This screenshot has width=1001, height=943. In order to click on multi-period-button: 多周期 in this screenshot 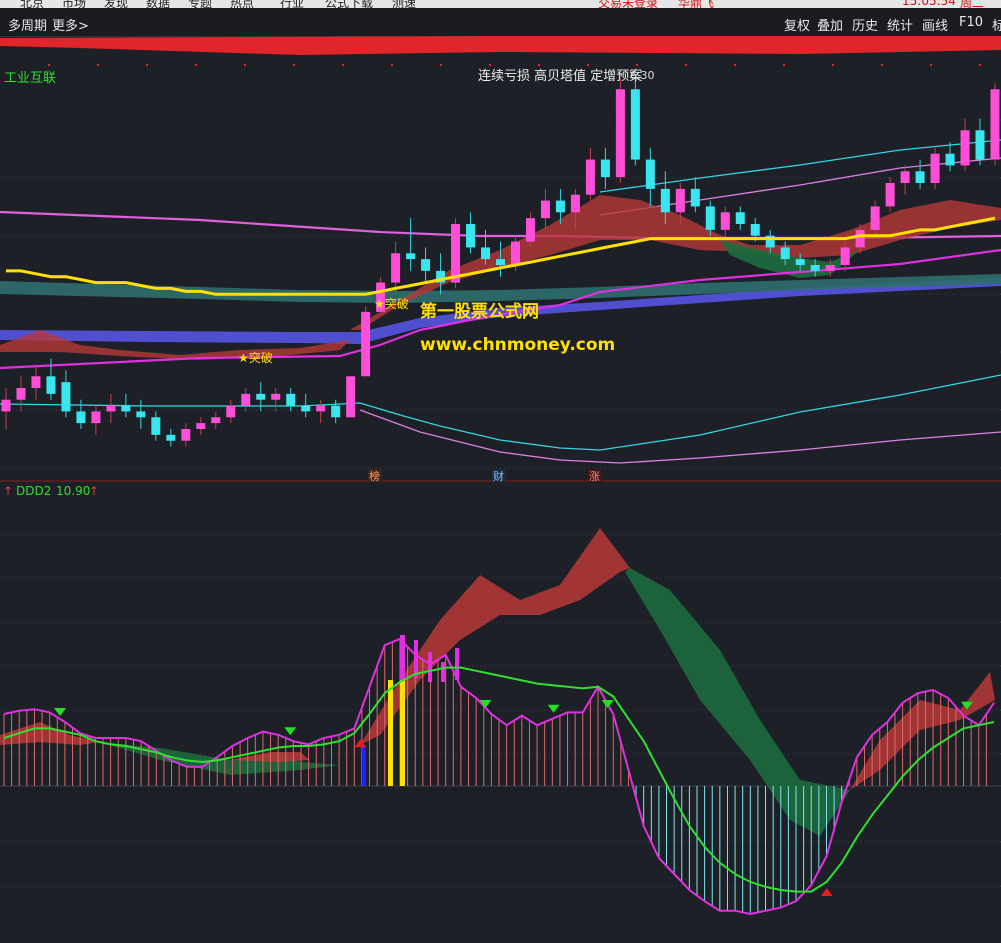, I will do `click(27, 24)`.